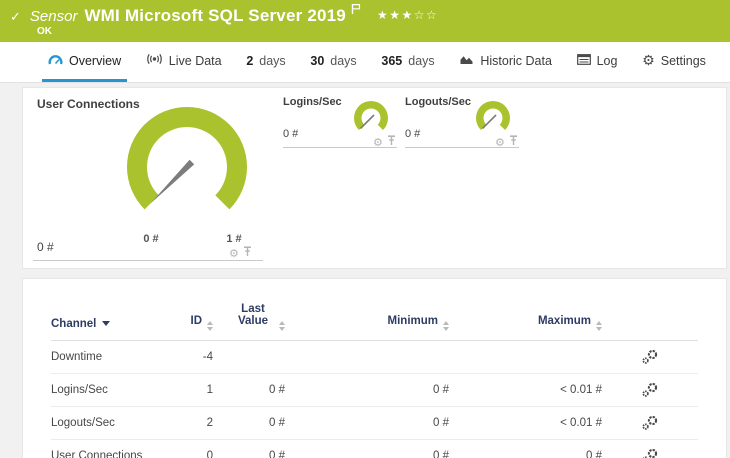 The height and width of the screenshot is (458, 730). I want to click on column-header-last-value: Last Value, so click(249, 317).